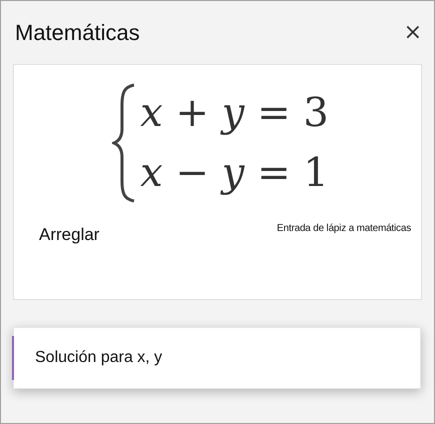  I want to click on fix-button: Arreglar, so click(69, 235).